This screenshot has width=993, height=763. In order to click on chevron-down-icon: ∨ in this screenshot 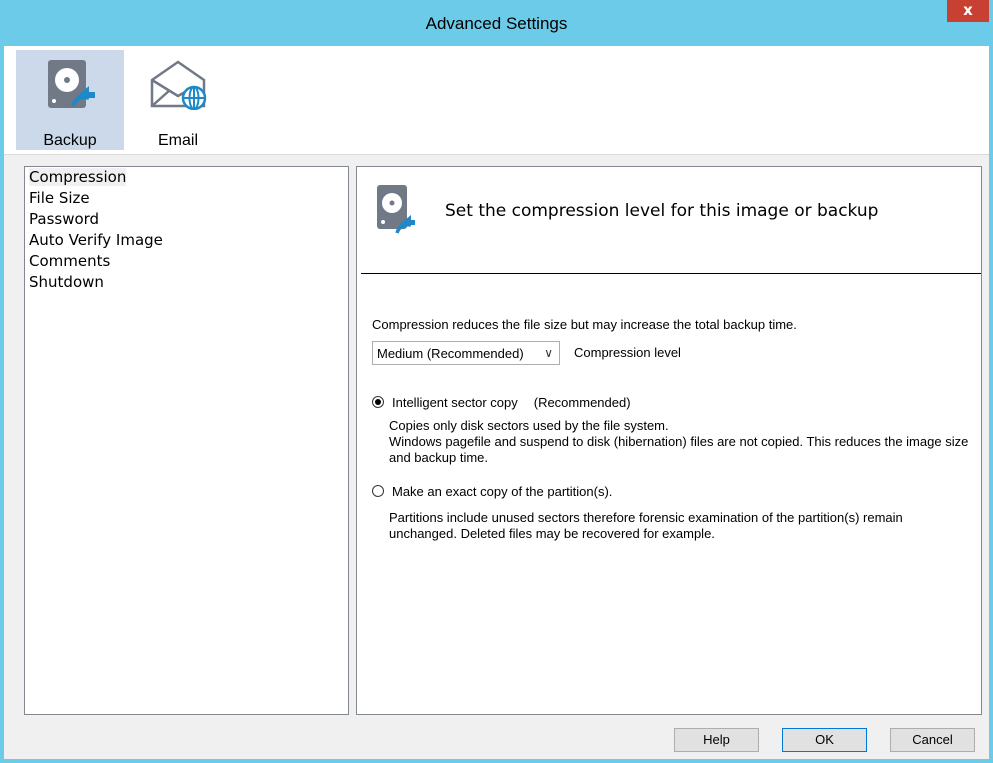, I will do `click(548, 353)`.